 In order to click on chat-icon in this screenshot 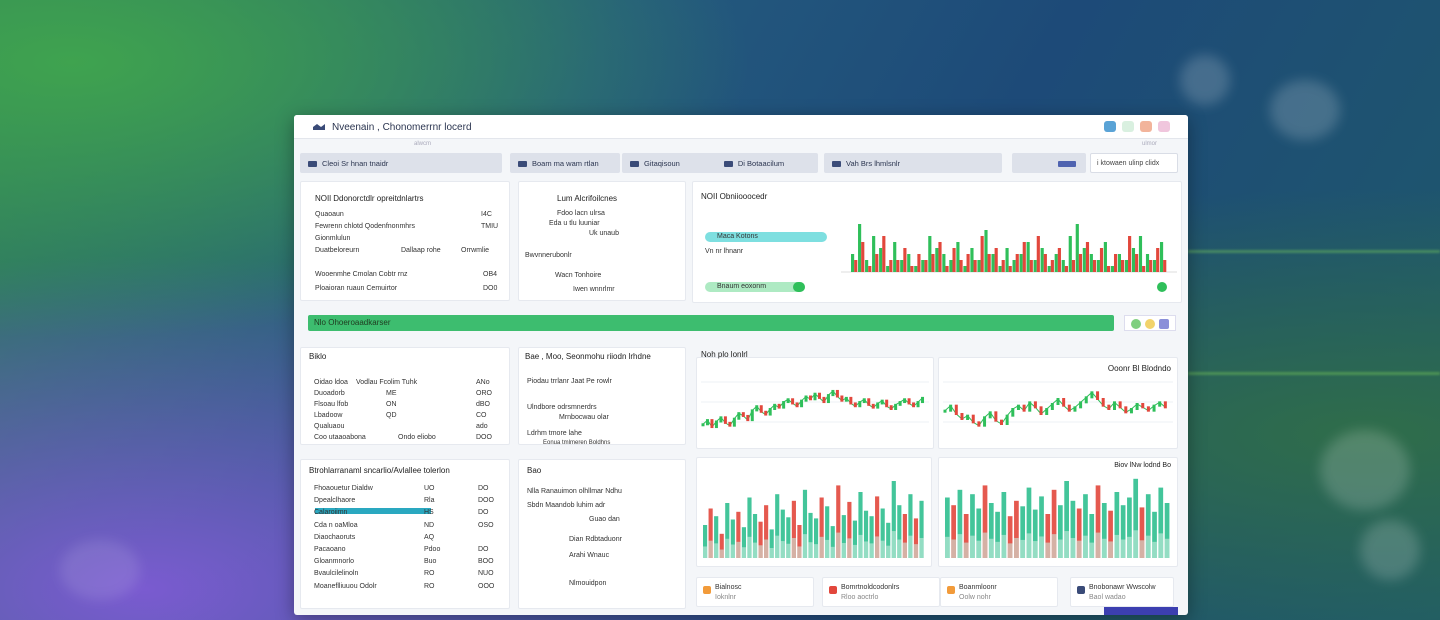, I will do `click(1110, 126)`.